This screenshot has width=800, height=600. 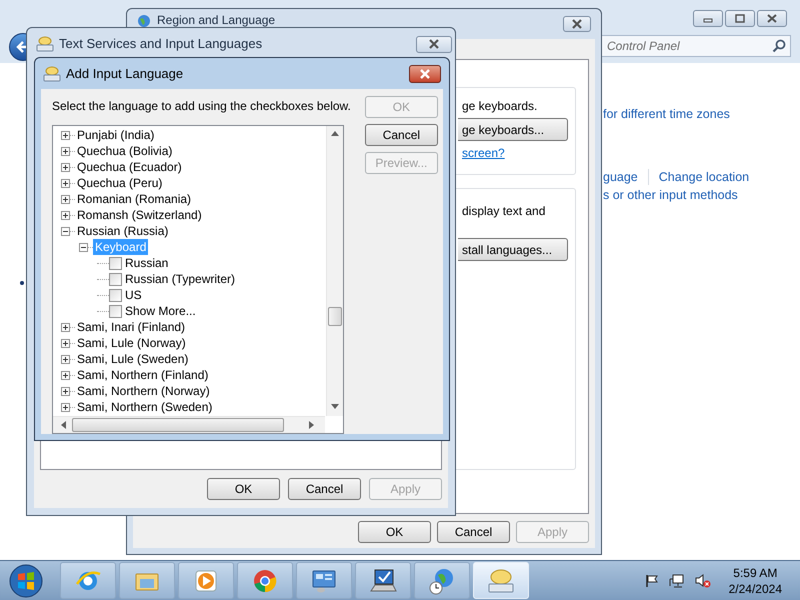 What do you see at coordinates (704, 177) in the screenshot?
I see `control-panel-link: Change location` at bounding box center [704, 177].